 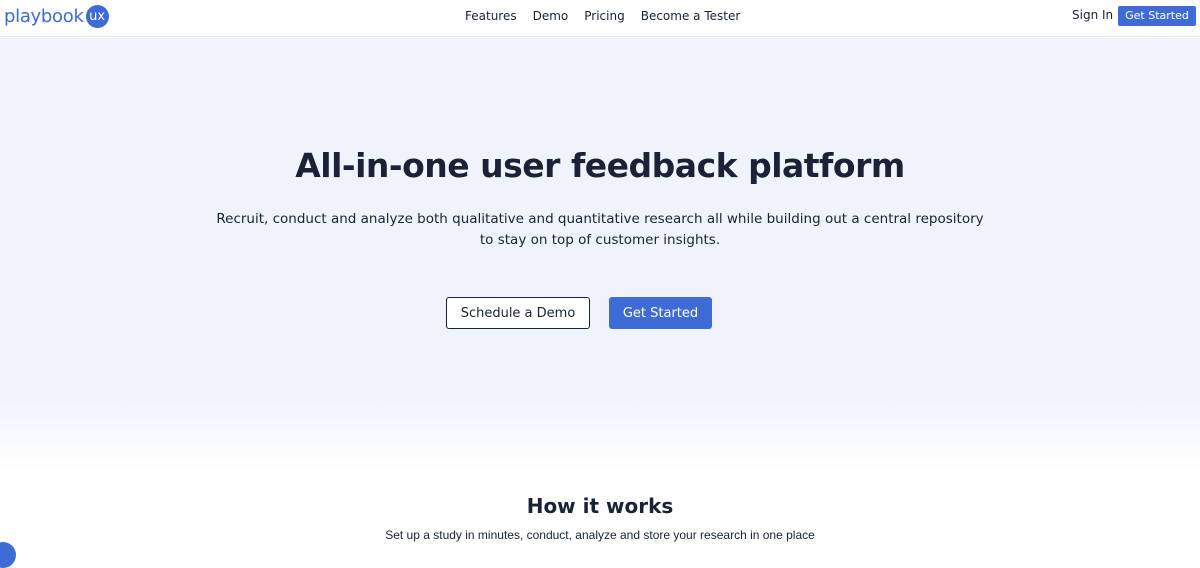 What do you see at coordinates (600, 165) in the screenshot?
I see `hero-title: All-in-one user feedback platform` at bounding box center [600, 165].